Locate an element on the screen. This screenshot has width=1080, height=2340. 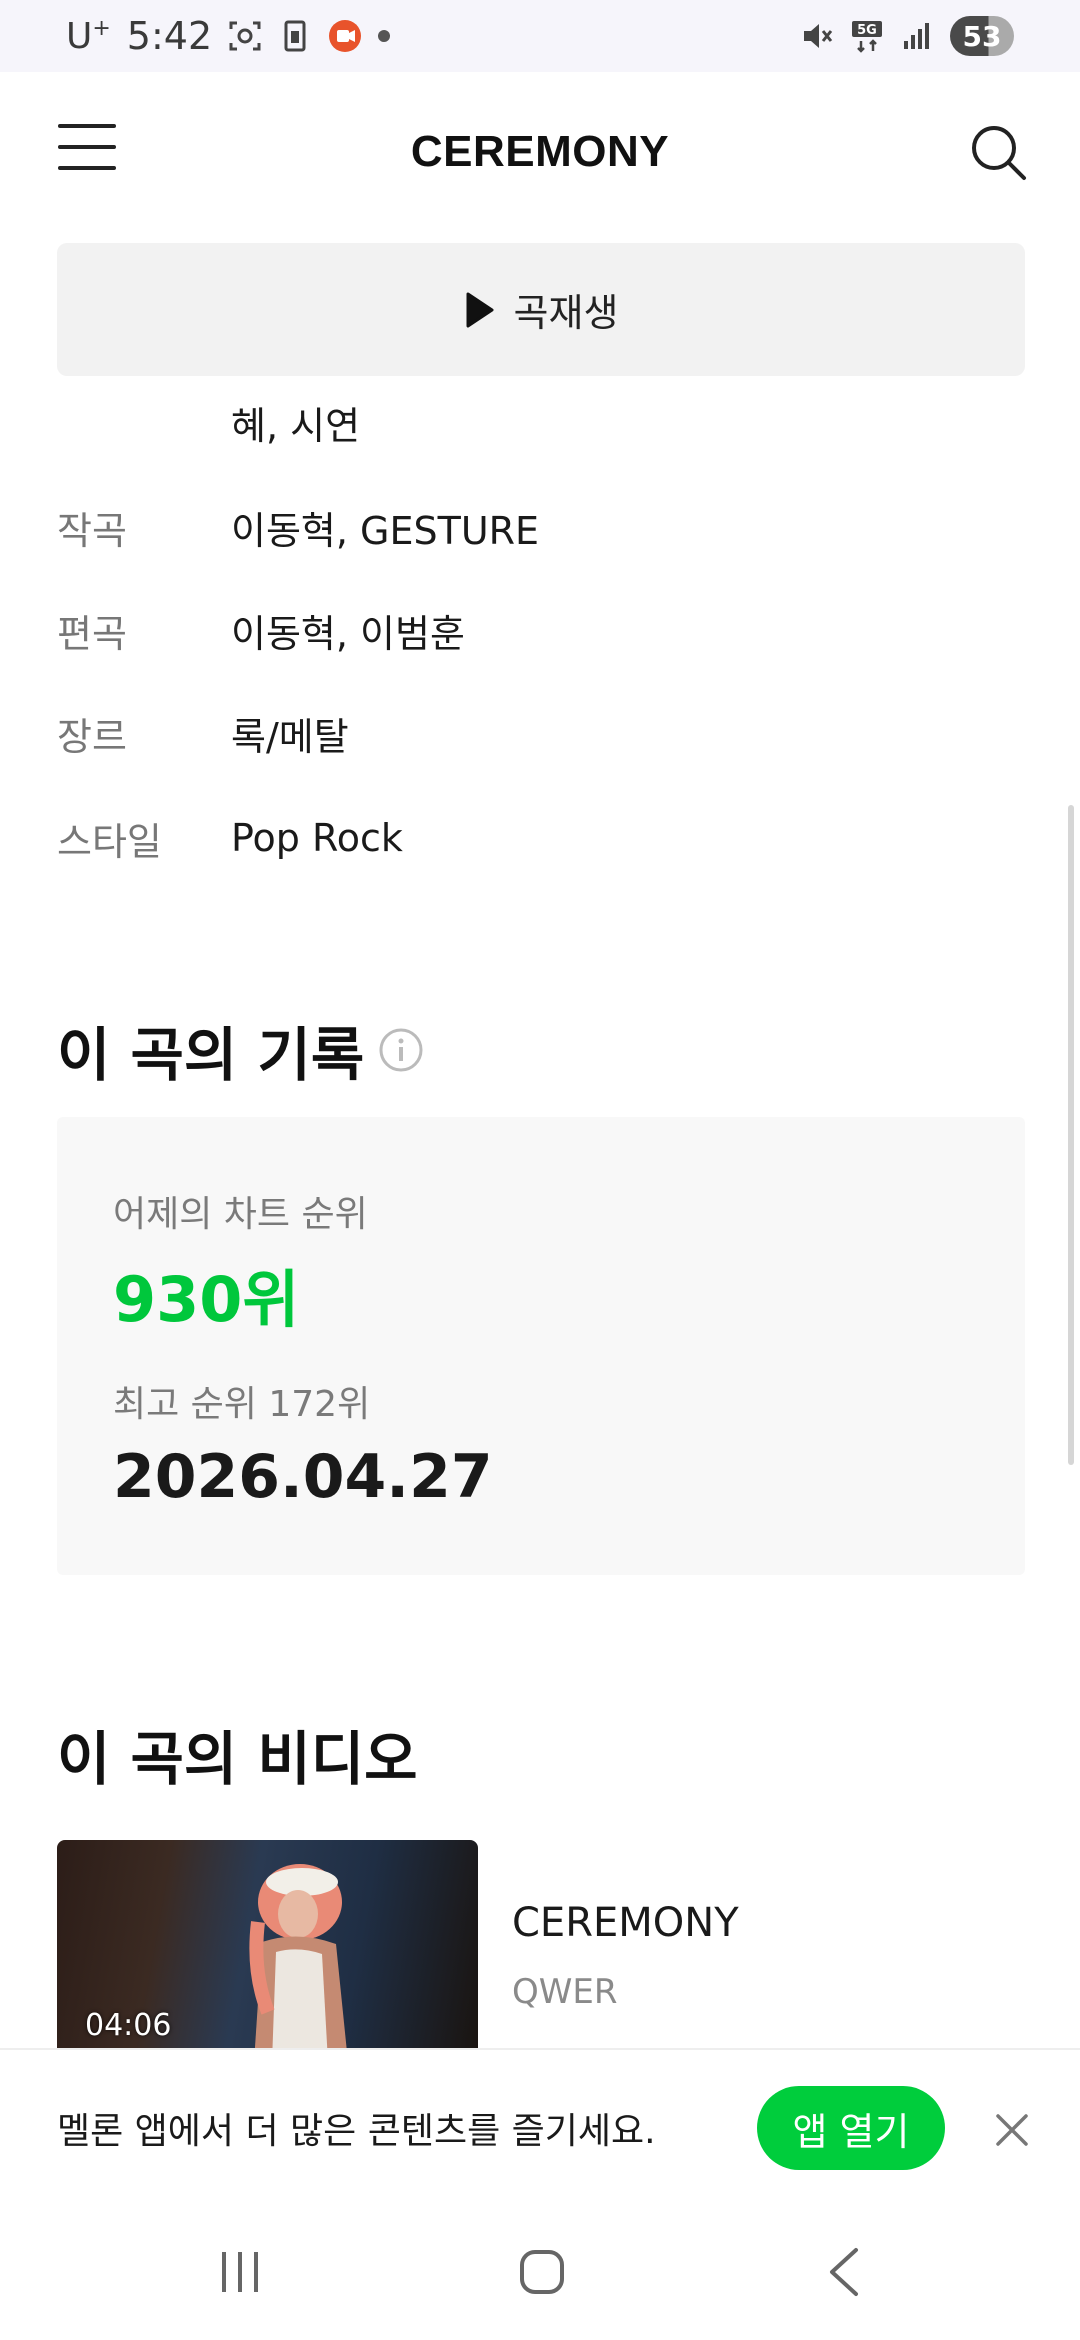
status-right: 5G 53 is located at coordinates (907, 36).